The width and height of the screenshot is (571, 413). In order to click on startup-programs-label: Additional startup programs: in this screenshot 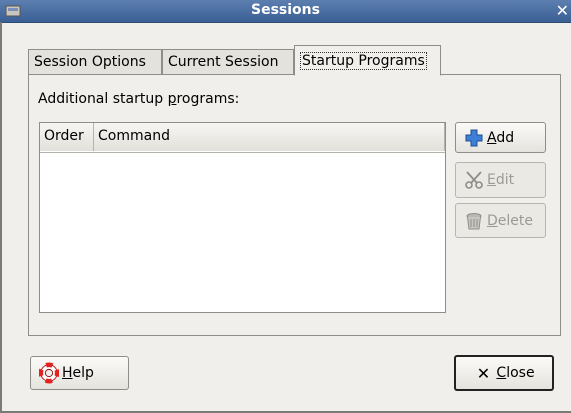, I will do `click(139, 99)`.